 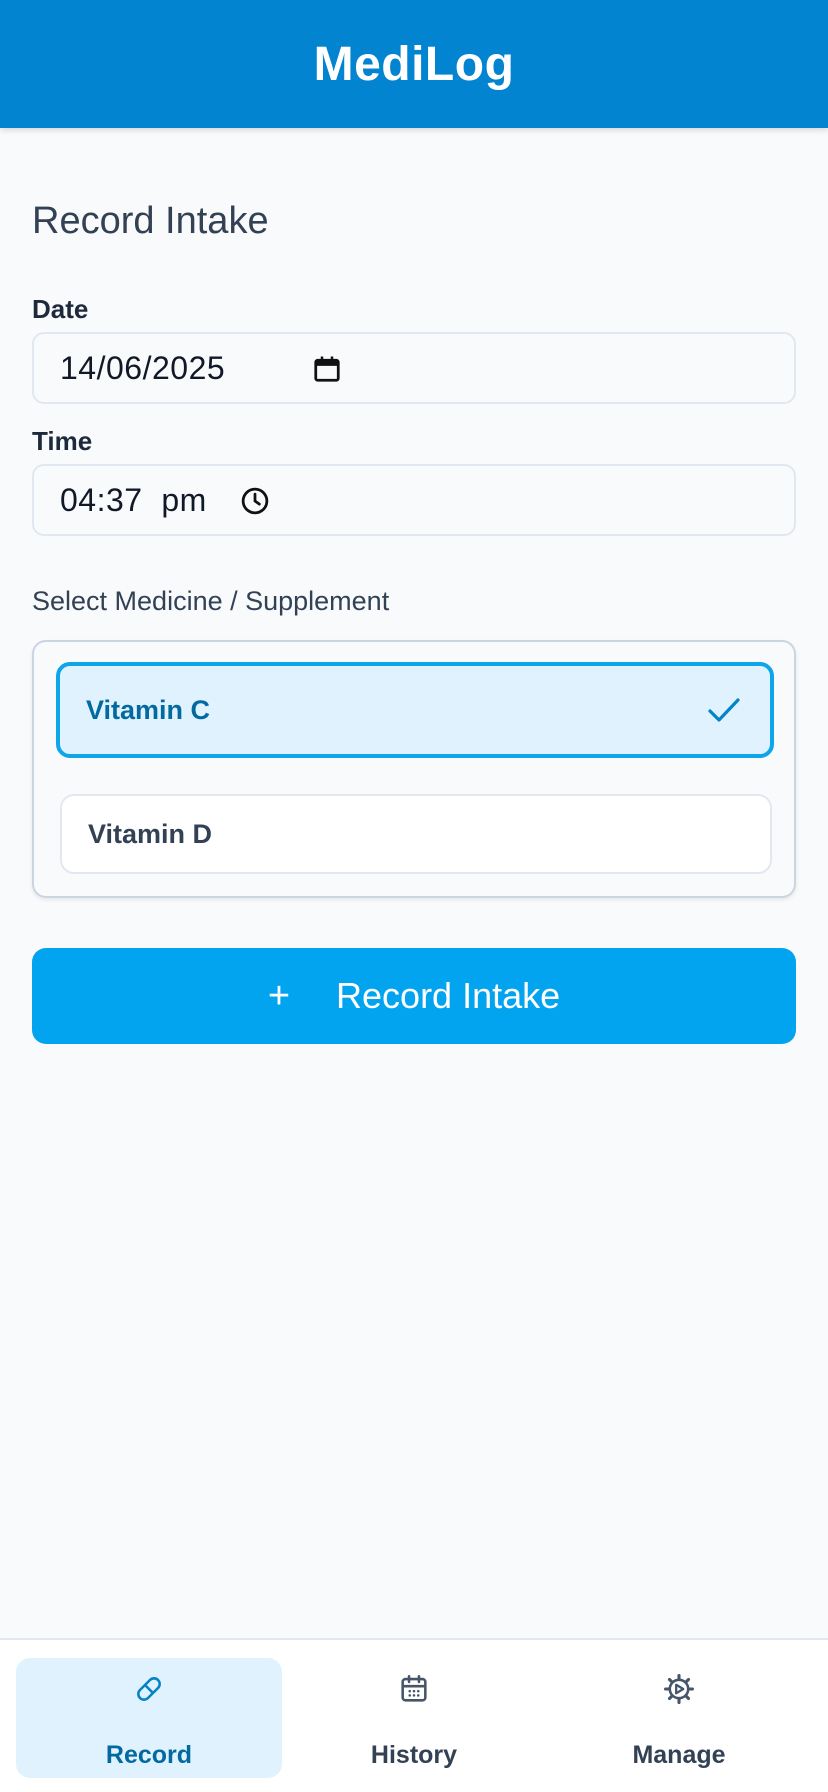 What do you see at coordinates (143, 367) in the screenshot?
I see `date-value: 14/06/2025` at bounding box center [143, 367].